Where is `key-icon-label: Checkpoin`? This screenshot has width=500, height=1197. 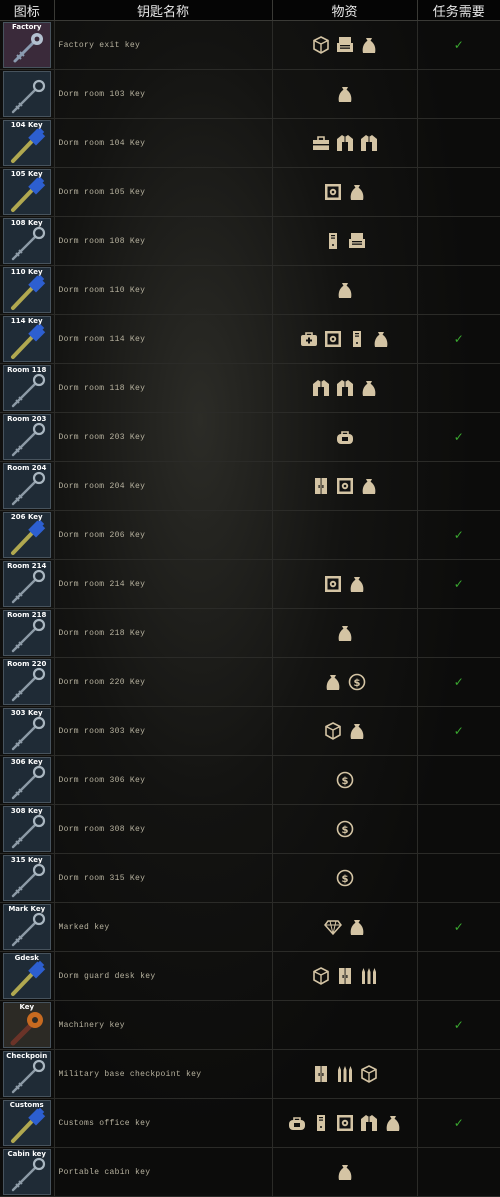
key-icon-label: Checkpoin is located at coordinates (27, 1056).